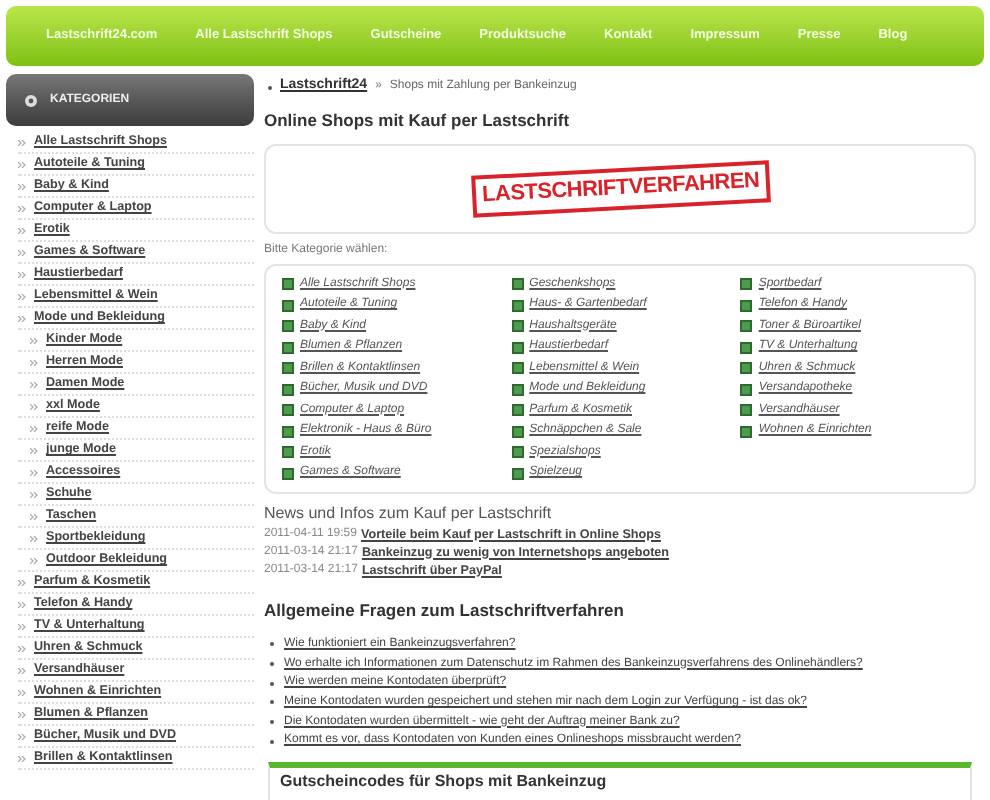  I want to click on circle-icon, so click(31, 100).